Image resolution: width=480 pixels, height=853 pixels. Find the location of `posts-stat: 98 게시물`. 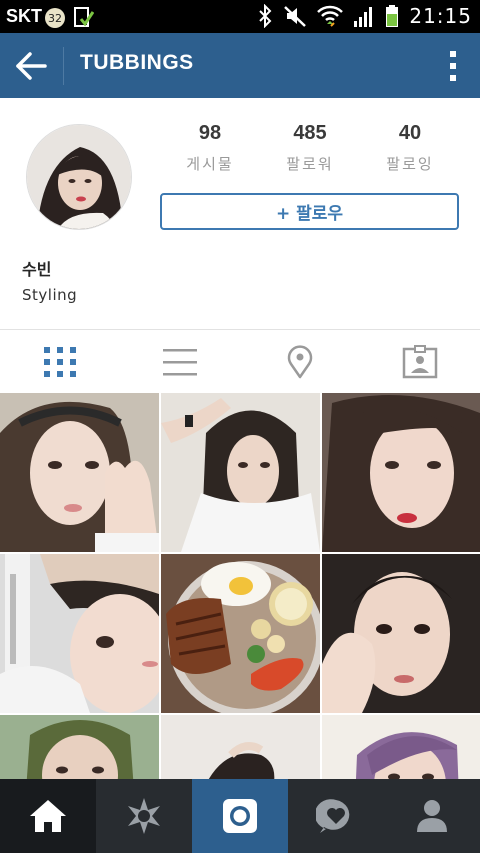

posts-stat: 98 게시물 is located at coordinates (210, 148).